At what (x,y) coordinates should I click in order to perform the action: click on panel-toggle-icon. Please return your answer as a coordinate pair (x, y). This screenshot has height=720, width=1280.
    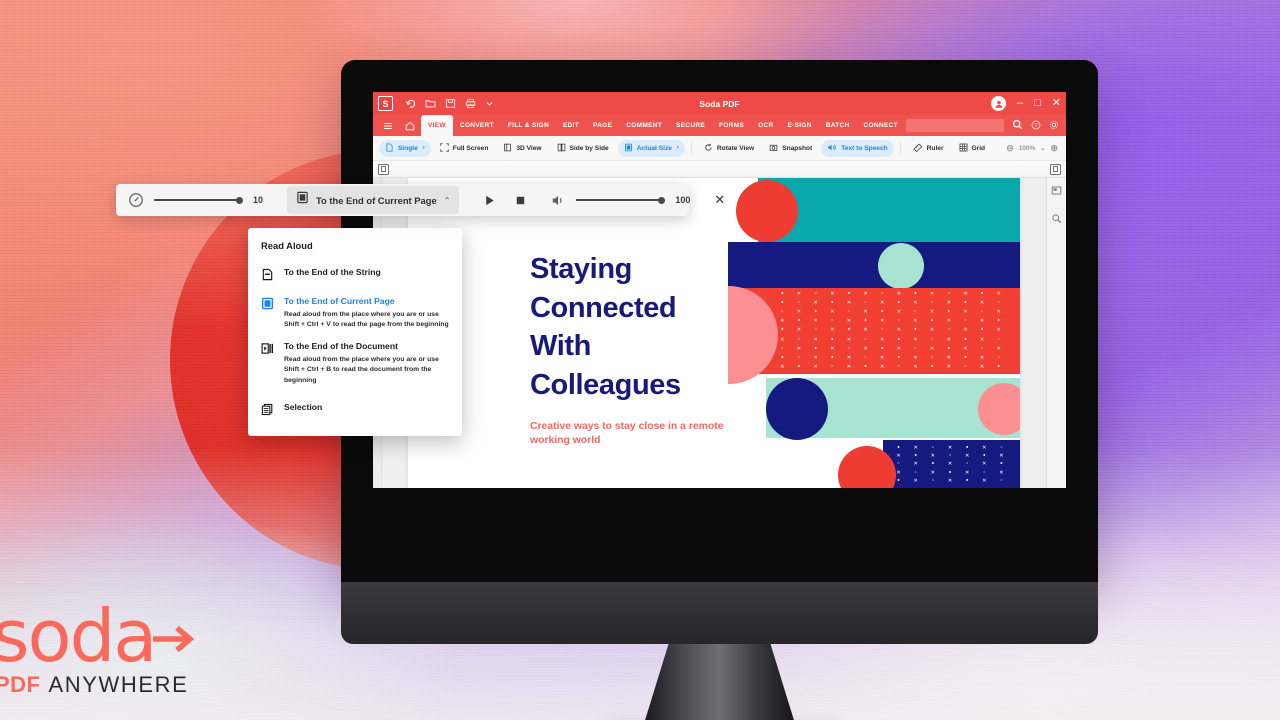
    Looking at the image, I should click on (383, 169).